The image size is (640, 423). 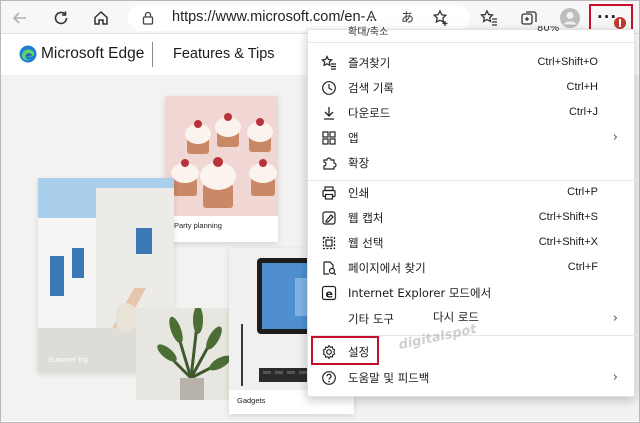 I want to click on collections-icon, so click(x=529, y=18).